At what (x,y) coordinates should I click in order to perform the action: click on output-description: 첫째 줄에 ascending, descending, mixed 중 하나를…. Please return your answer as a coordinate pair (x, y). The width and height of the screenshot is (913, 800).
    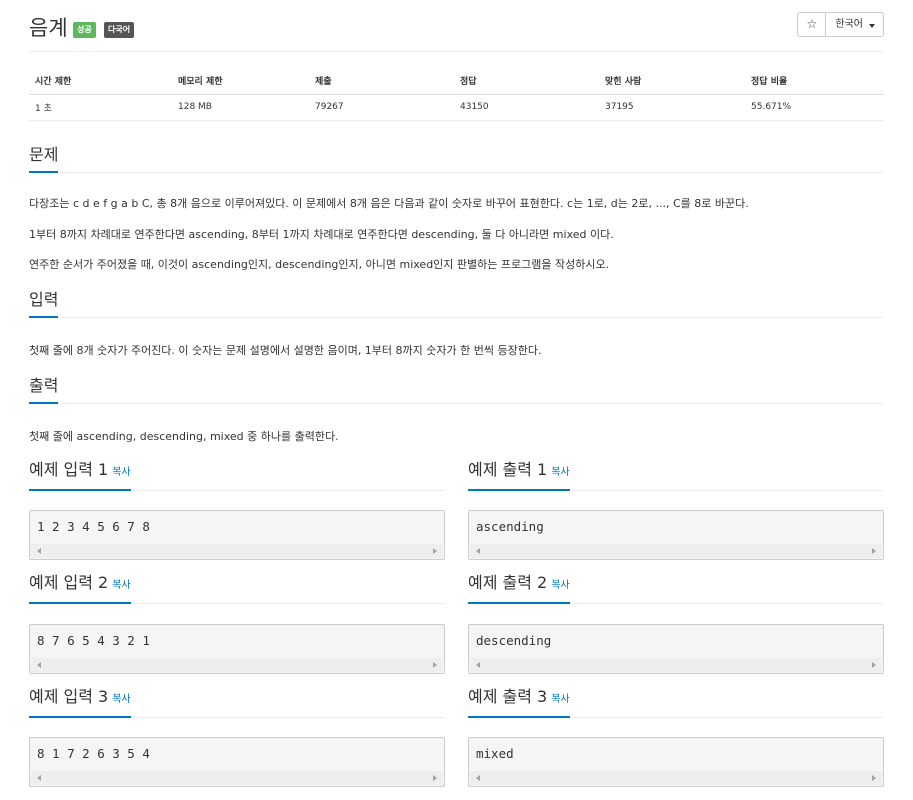
    Looking at the image, I should click on (184, 436).